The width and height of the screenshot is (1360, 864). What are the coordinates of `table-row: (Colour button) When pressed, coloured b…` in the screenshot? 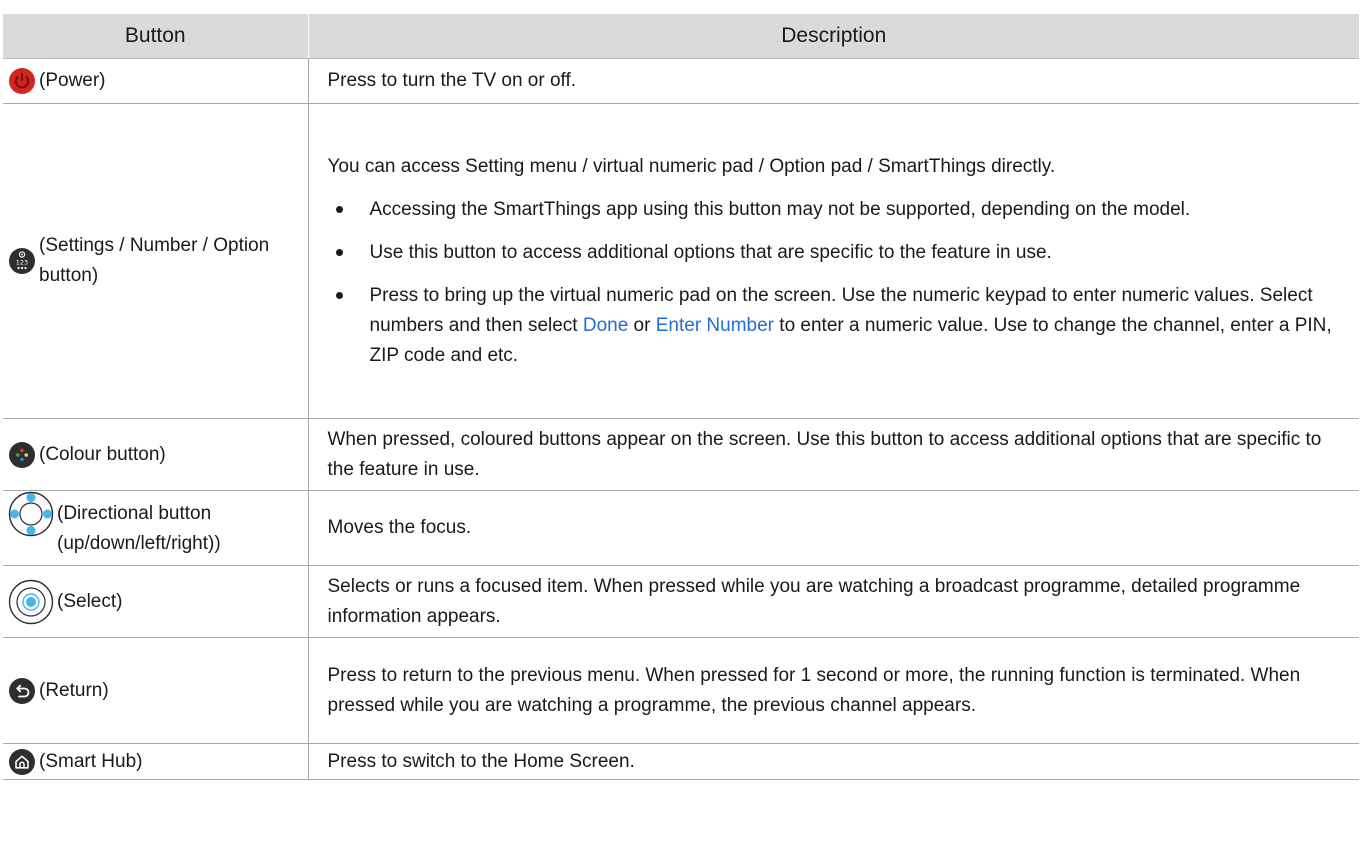 It's located at (681, 454).